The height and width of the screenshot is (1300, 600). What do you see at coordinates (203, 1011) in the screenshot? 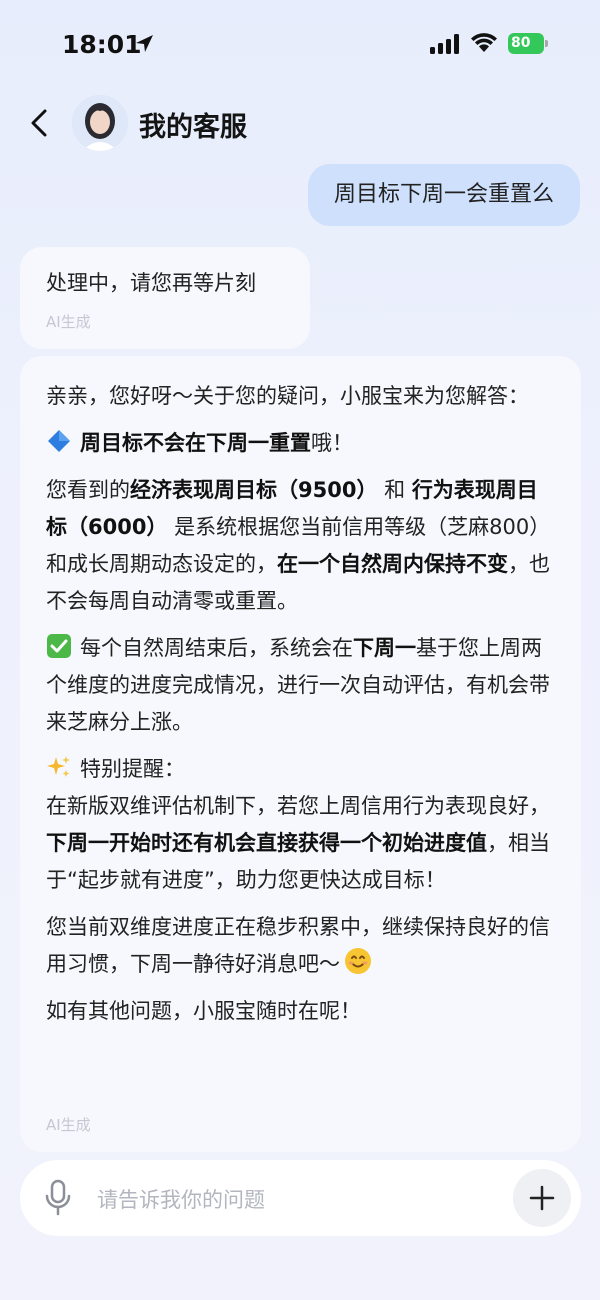
I see `answer-closing: 如有其他问题，小服宝随时在呢！` at bounding box center [203, 1011].